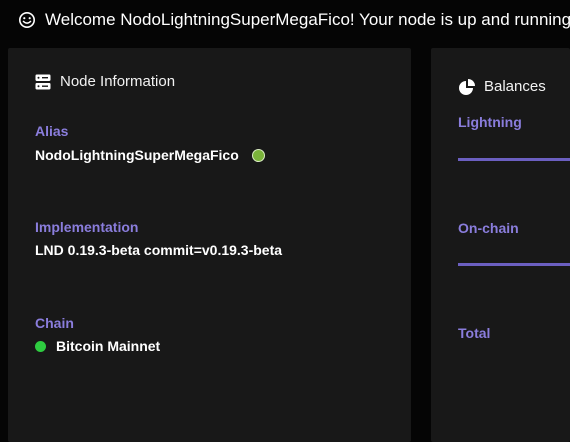 This screenshot has width=570, height=442. I want to click on balances-title: Balances, so click(515, 86).